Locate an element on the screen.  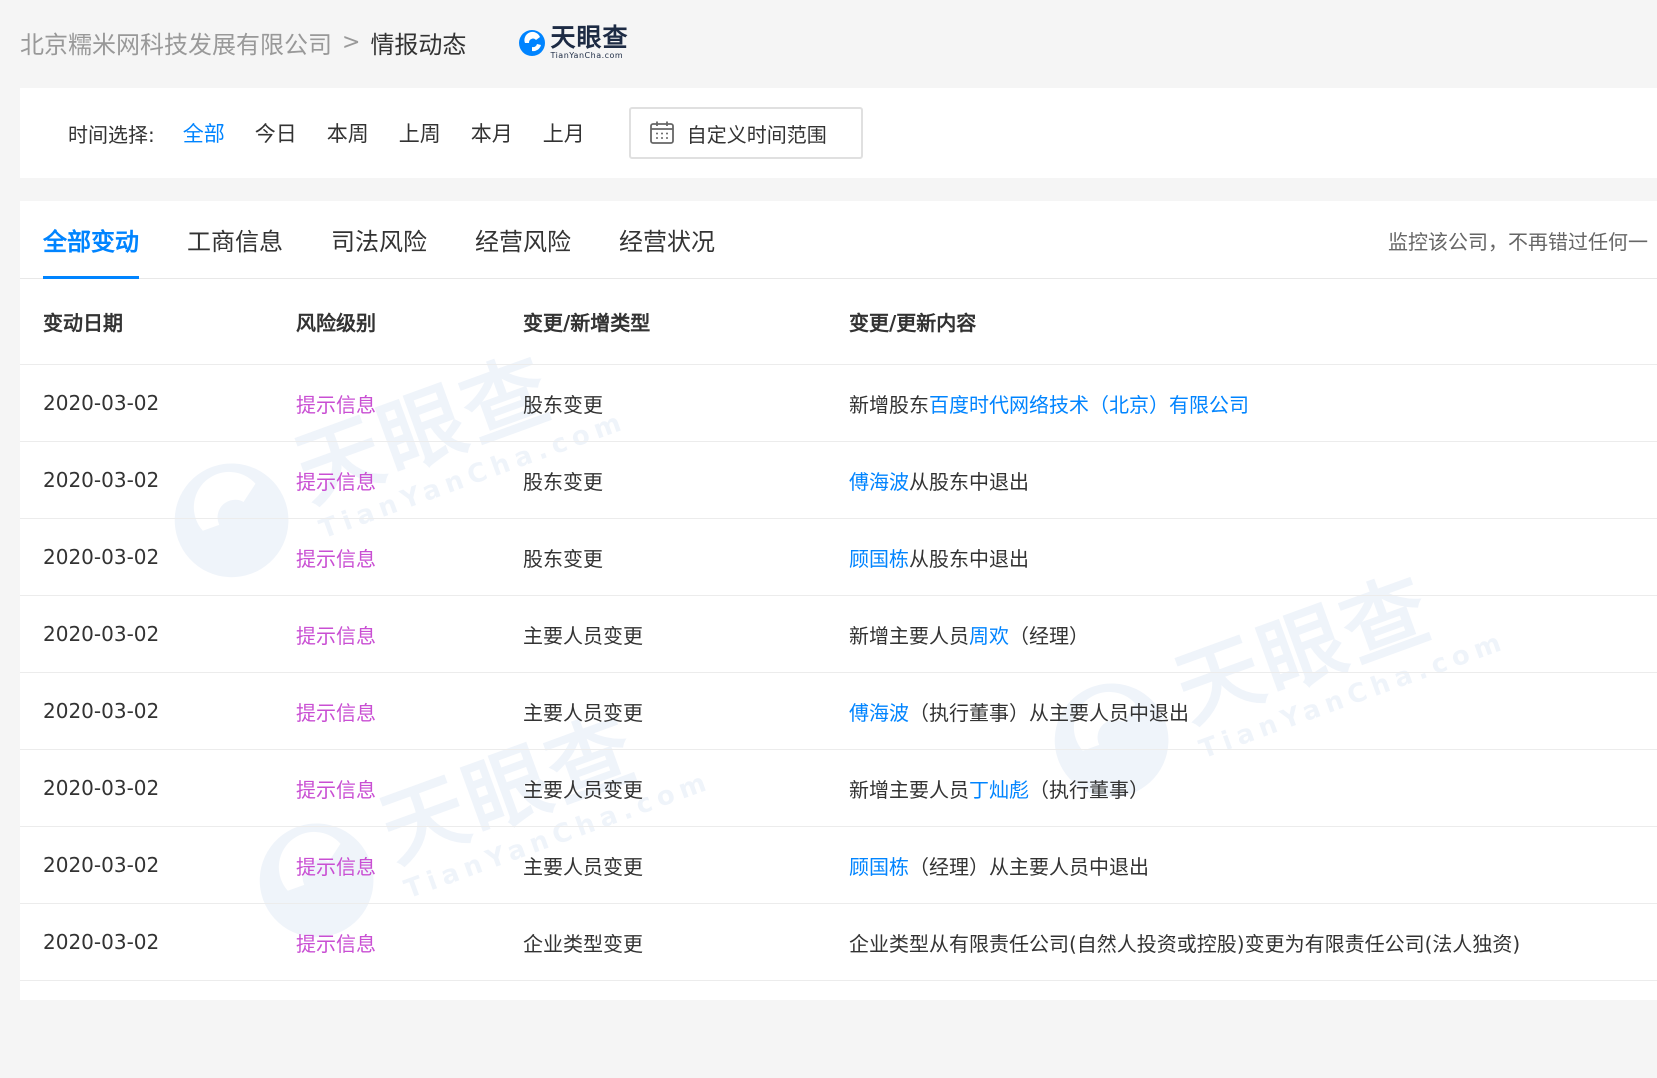
change-content: 新增股东百度时代网络技术（北京）有限公司 is located at coordinates (1049, 403).